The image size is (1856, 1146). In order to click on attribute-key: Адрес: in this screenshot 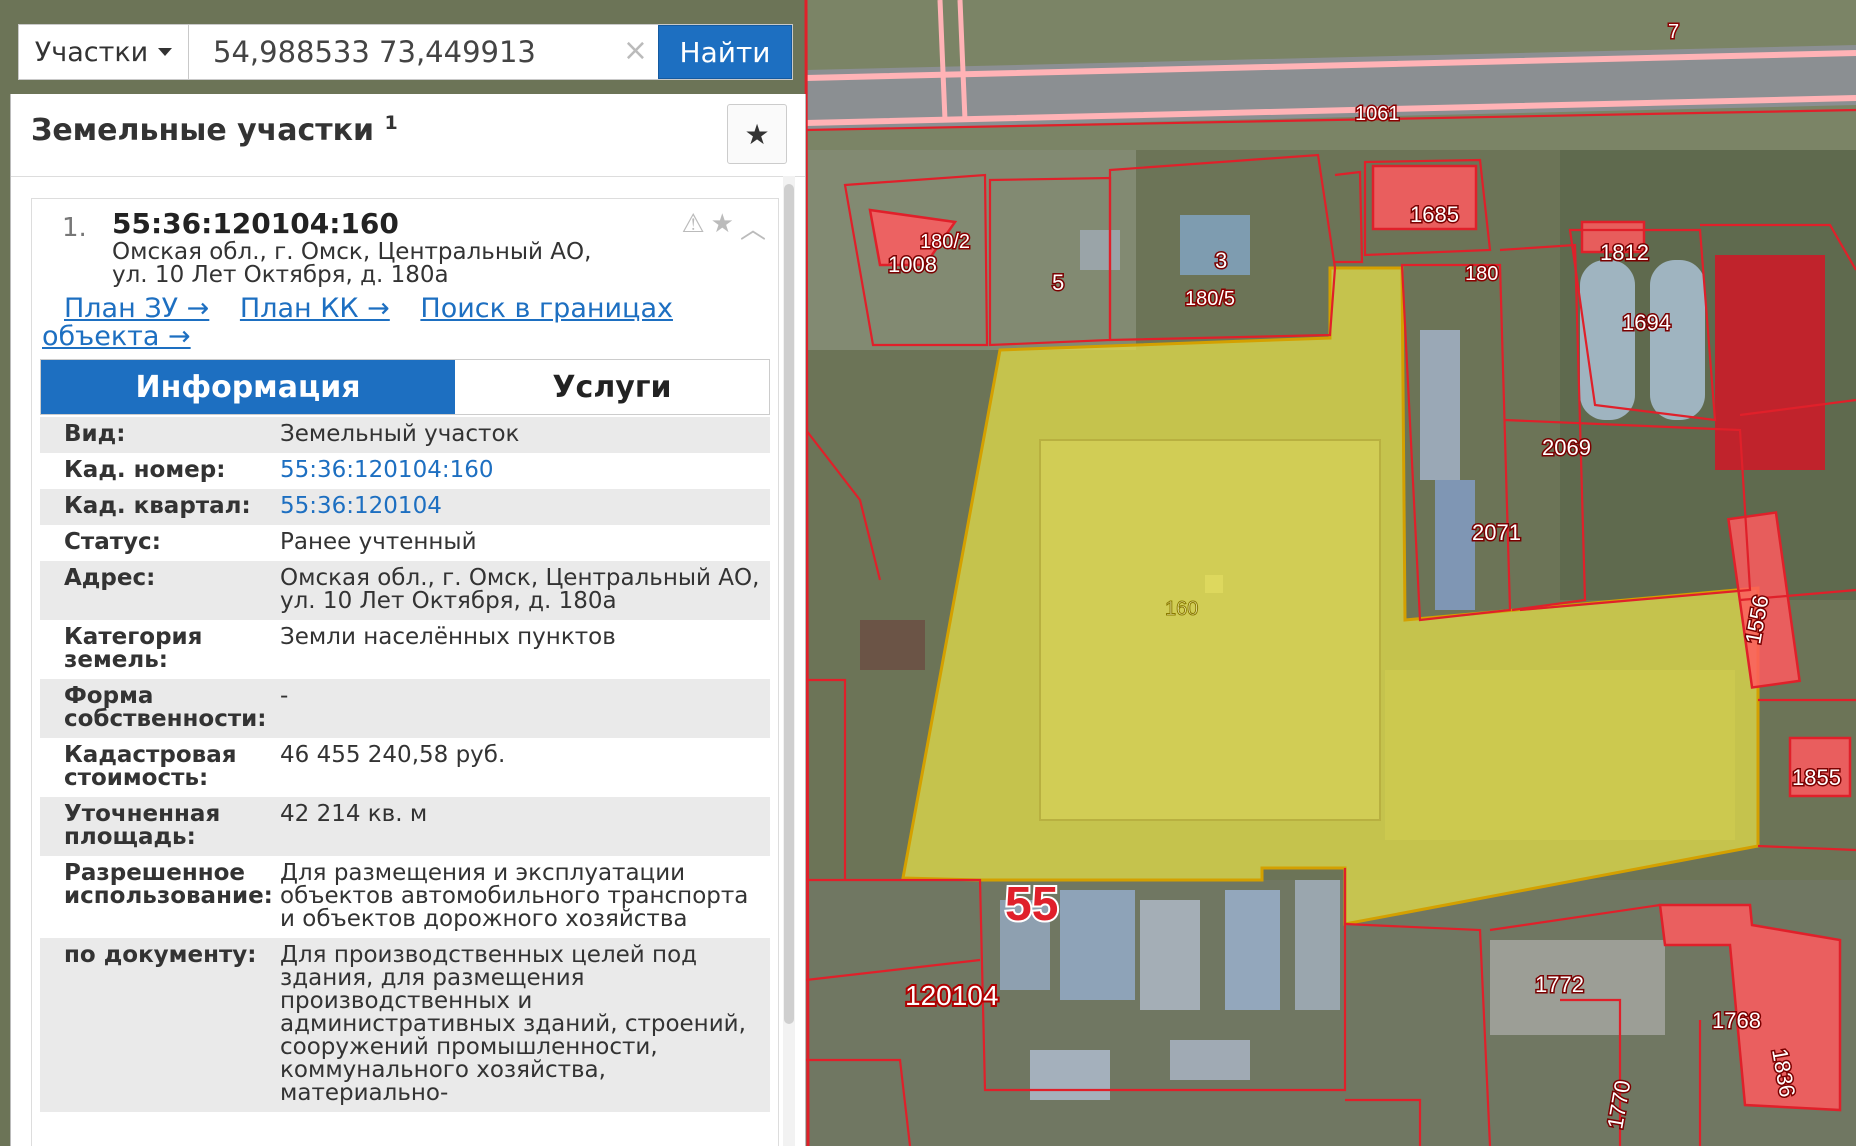, I will do `click(110, 578)`.